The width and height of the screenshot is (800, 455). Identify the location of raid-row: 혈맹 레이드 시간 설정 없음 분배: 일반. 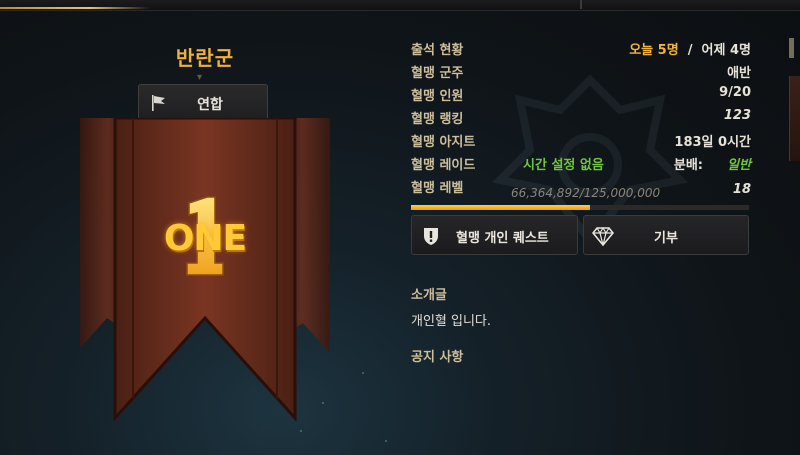
(581, 163).